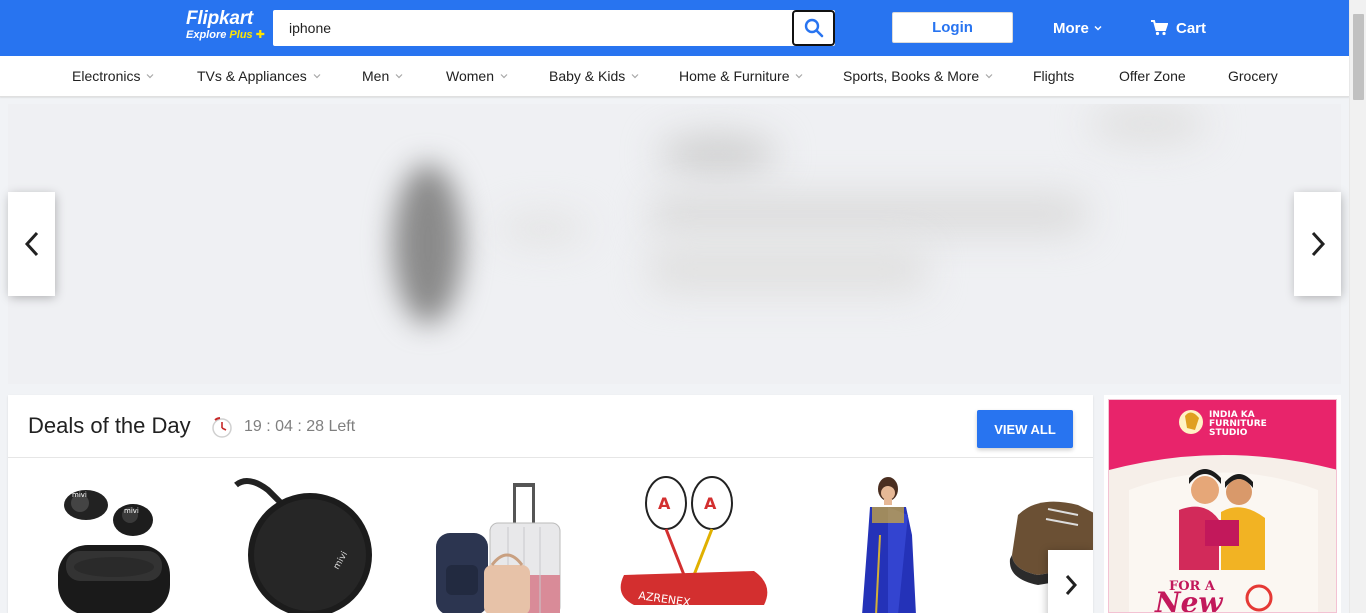  I want to click on banner-prev-button, so click(31, 244).